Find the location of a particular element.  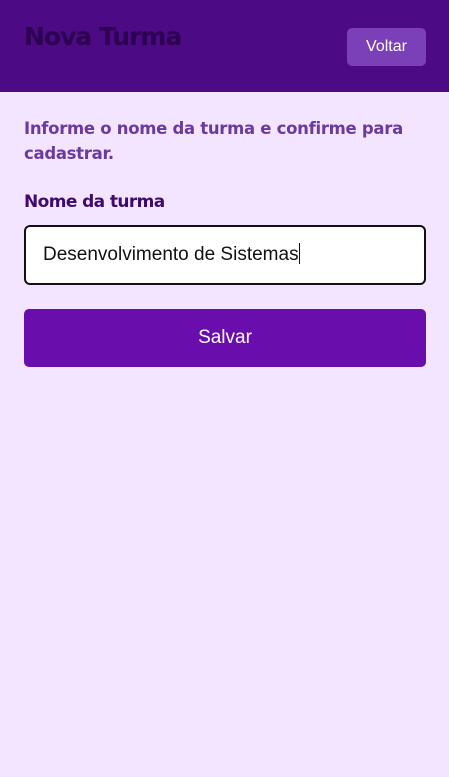

save-button: Salvar is located at coordinates (225, 338).